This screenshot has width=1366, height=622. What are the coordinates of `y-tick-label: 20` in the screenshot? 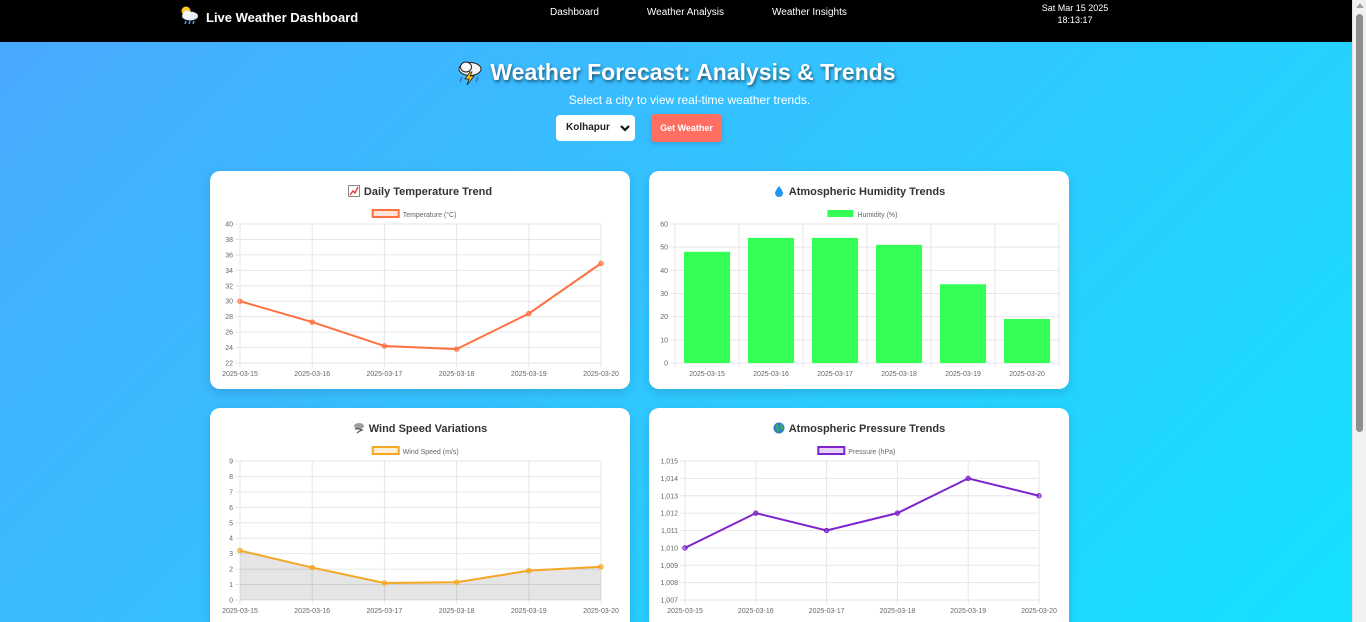 It's located at (664, 317).